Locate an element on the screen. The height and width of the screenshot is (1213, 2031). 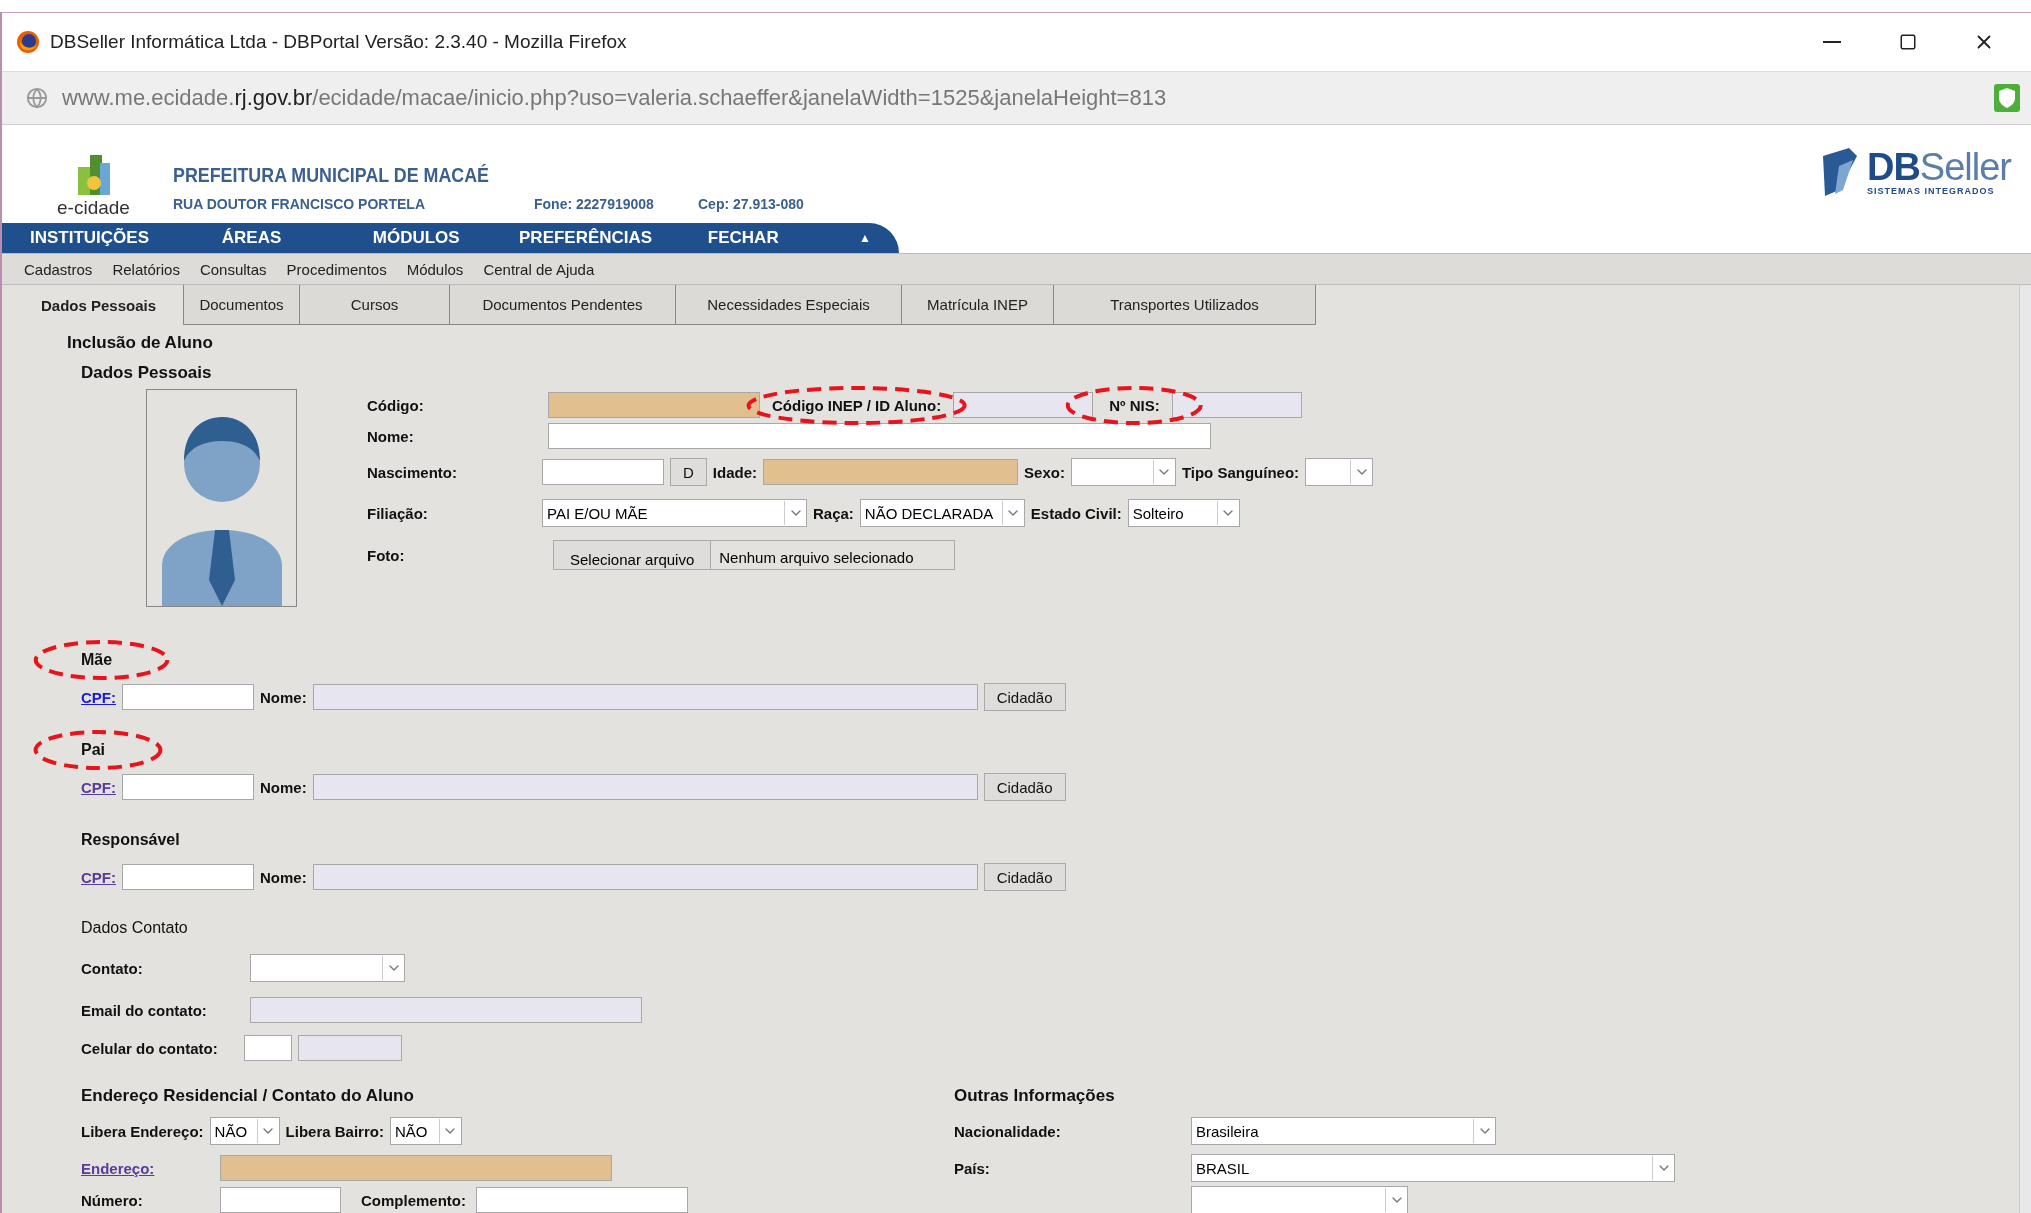
field-label: Estado Civil: is located at coordinates (1076, 513).